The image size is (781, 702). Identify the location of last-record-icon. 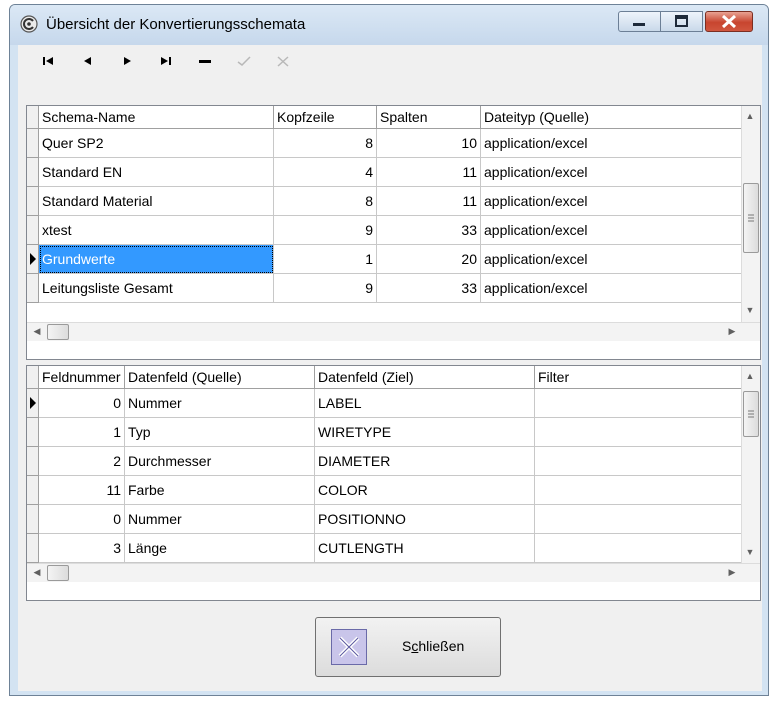
(166, 61).